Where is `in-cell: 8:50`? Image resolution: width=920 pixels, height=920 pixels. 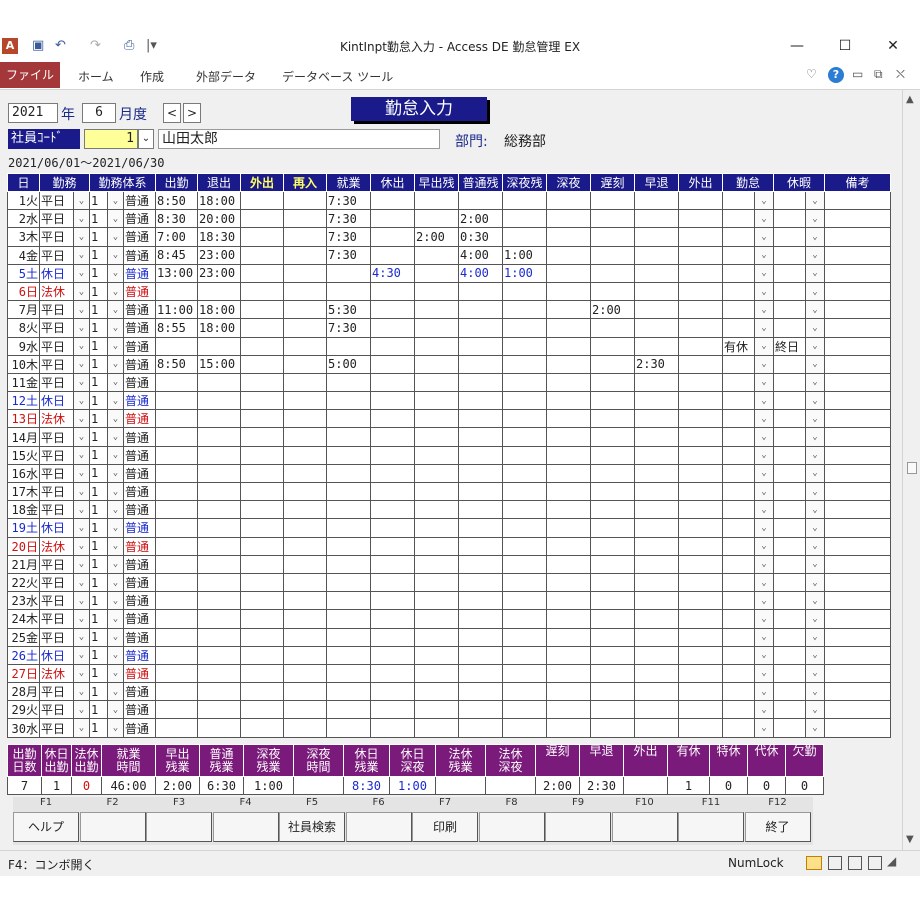
in-cell: 8:50 is located at coordinates (176, 364).